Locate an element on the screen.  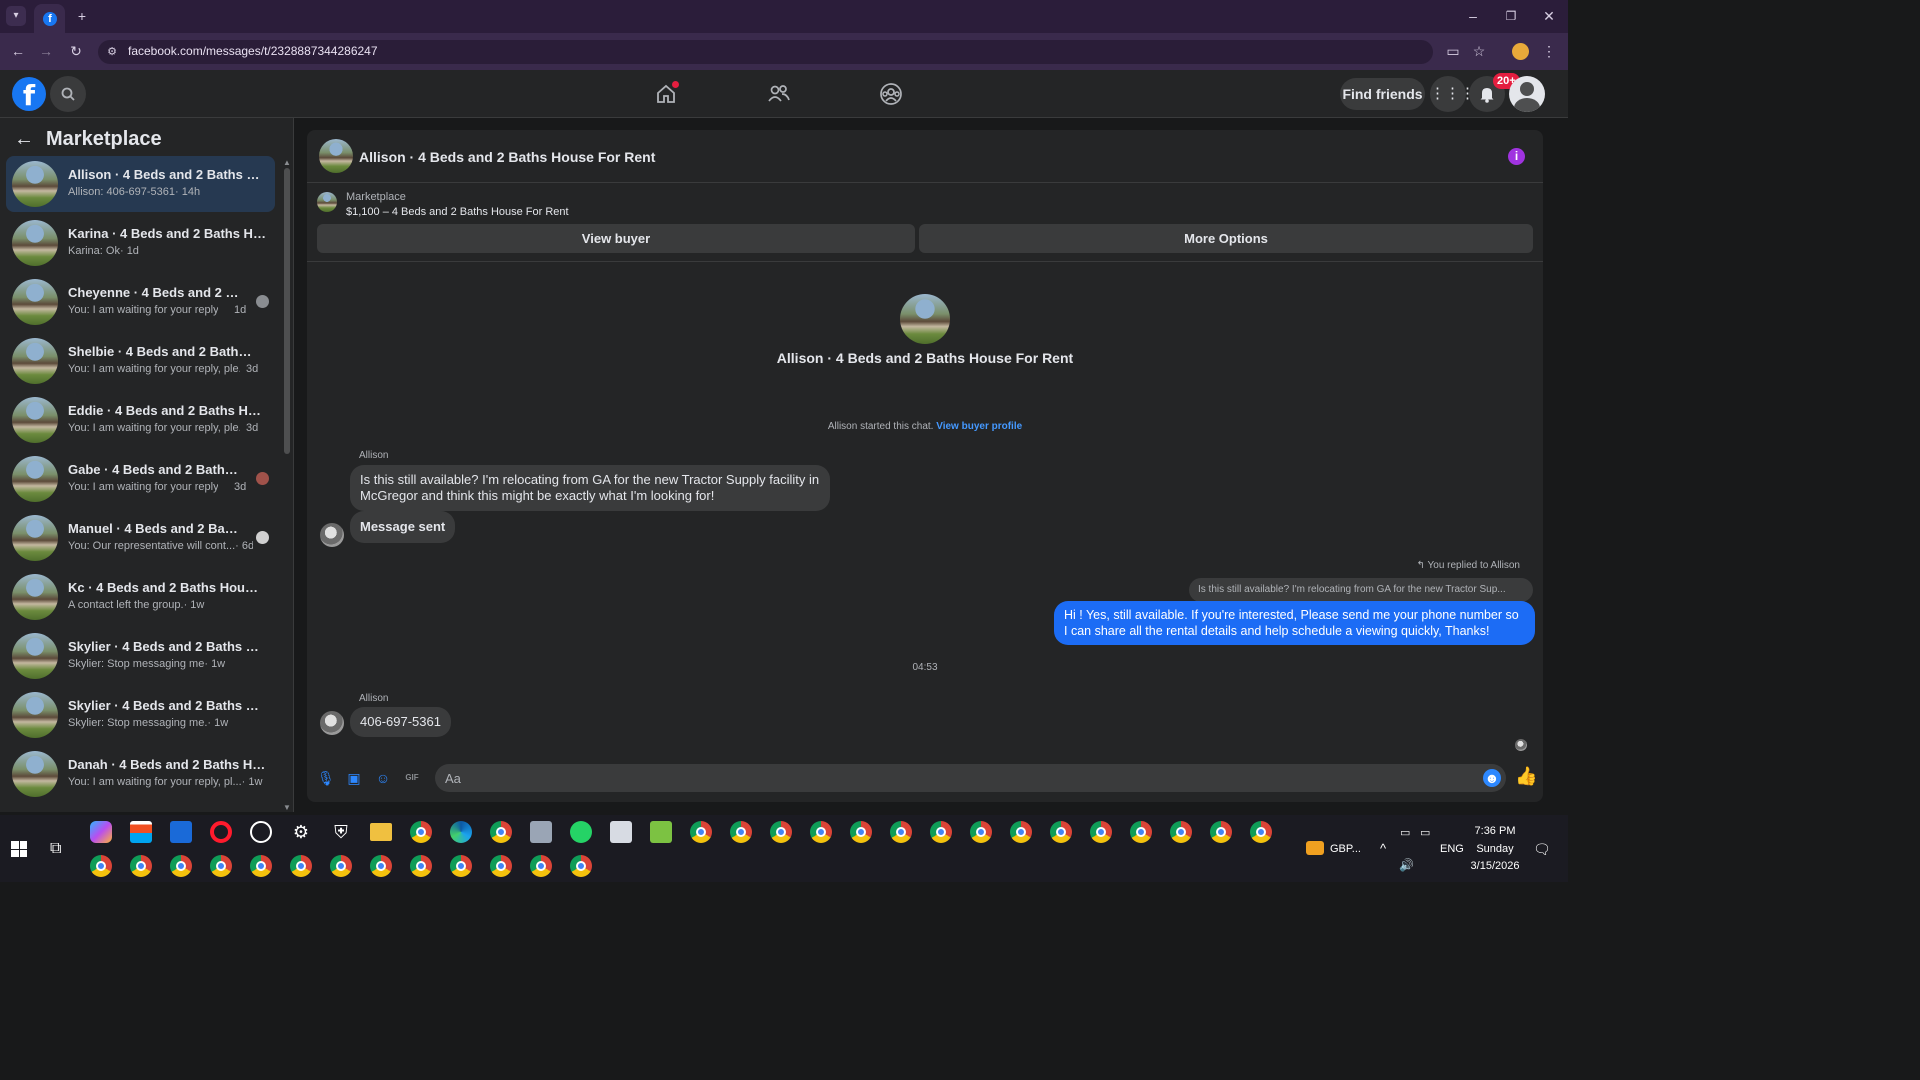
browser-menu-icon: ⋮ is located at coordinates (1549, 51).